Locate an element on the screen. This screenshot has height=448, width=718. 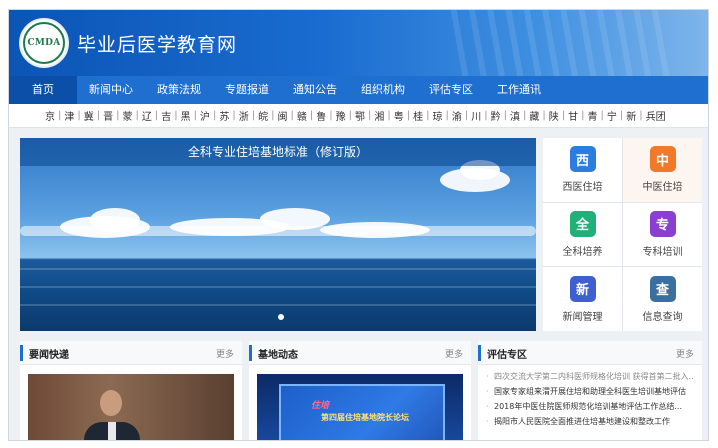
province-link: 兵团 is located at coordinates (656, 115).